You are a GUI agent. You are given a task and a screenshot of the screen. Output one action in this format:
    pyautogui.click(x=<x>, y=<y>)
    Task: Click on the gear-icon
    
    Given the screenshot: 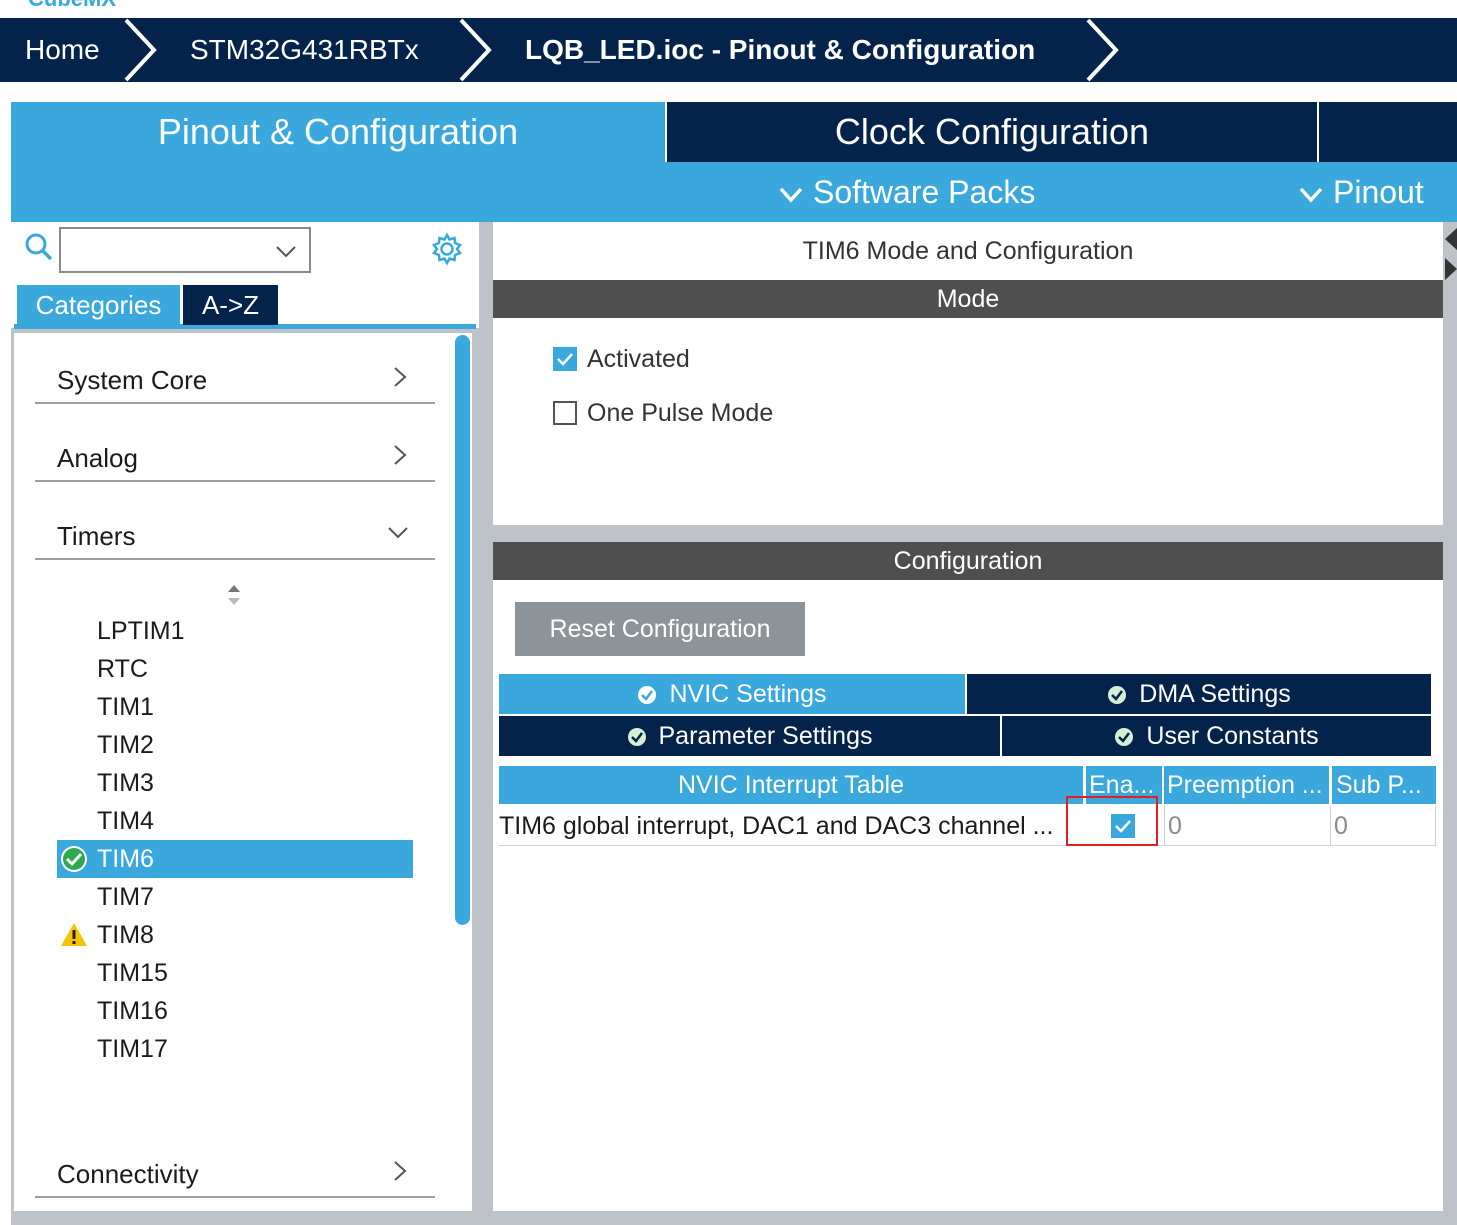 What is the action you would take?
    pyautogui.click(x=447, y=249)
    